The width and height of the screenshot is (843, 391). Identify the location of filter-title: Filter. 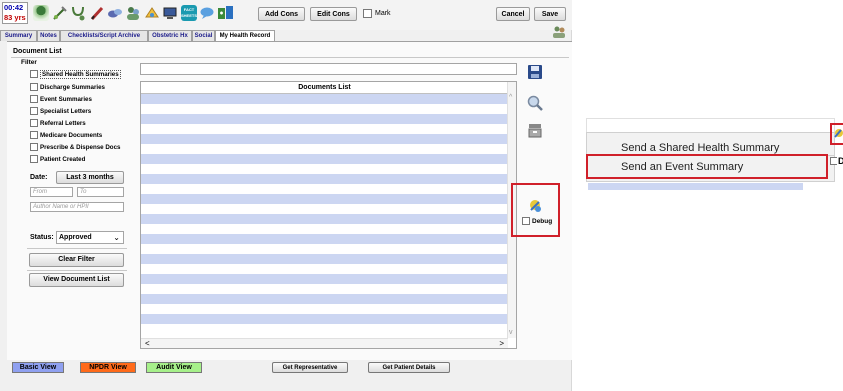
(29, 62).